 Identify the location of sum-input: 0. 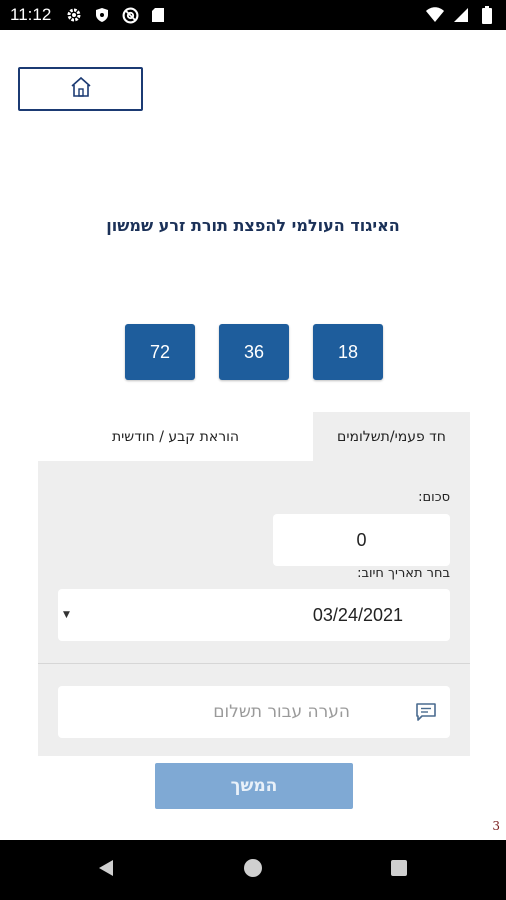
(361, 540).